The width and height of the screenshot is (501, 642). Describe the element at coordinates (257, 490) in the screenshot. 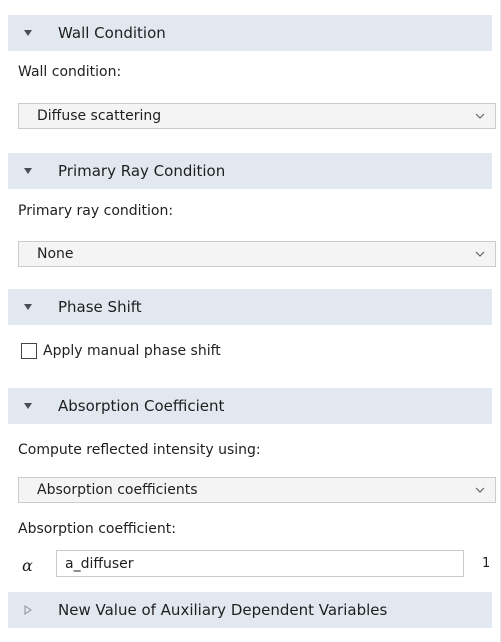

I see `compute-intensity-select: Absorption coefficients` at that location.